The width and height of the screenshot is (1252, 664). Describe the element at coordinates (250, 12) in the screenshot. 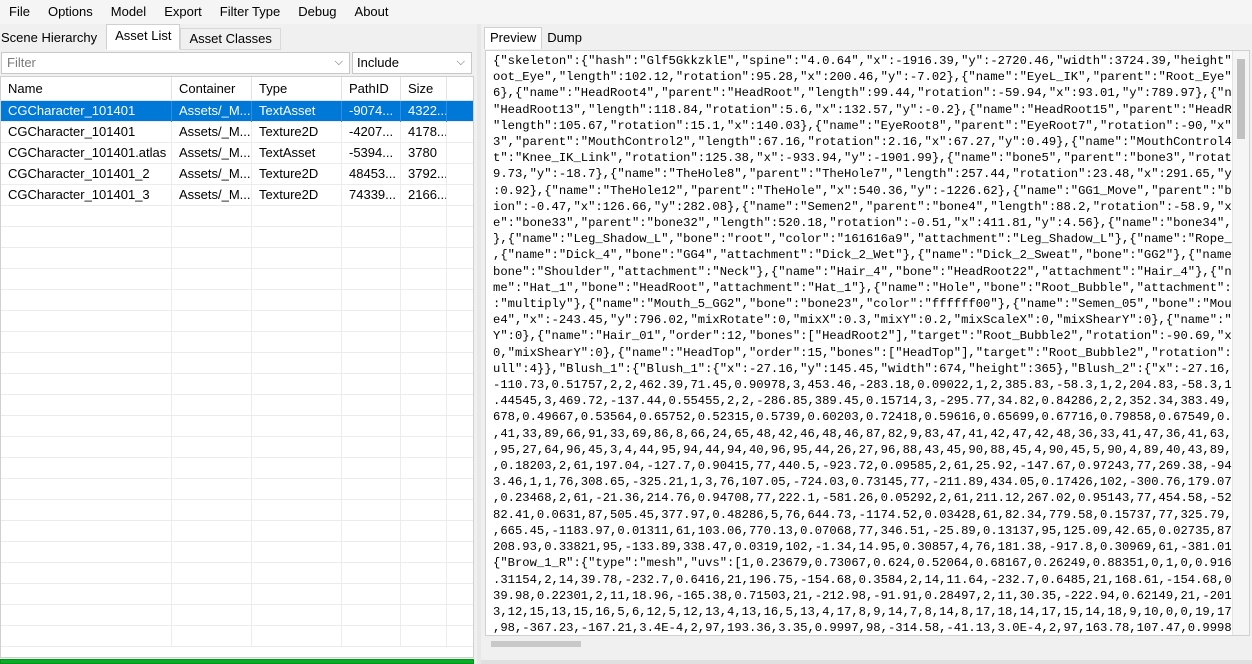

I see `menu-filter-type: Filter Type` at that location.